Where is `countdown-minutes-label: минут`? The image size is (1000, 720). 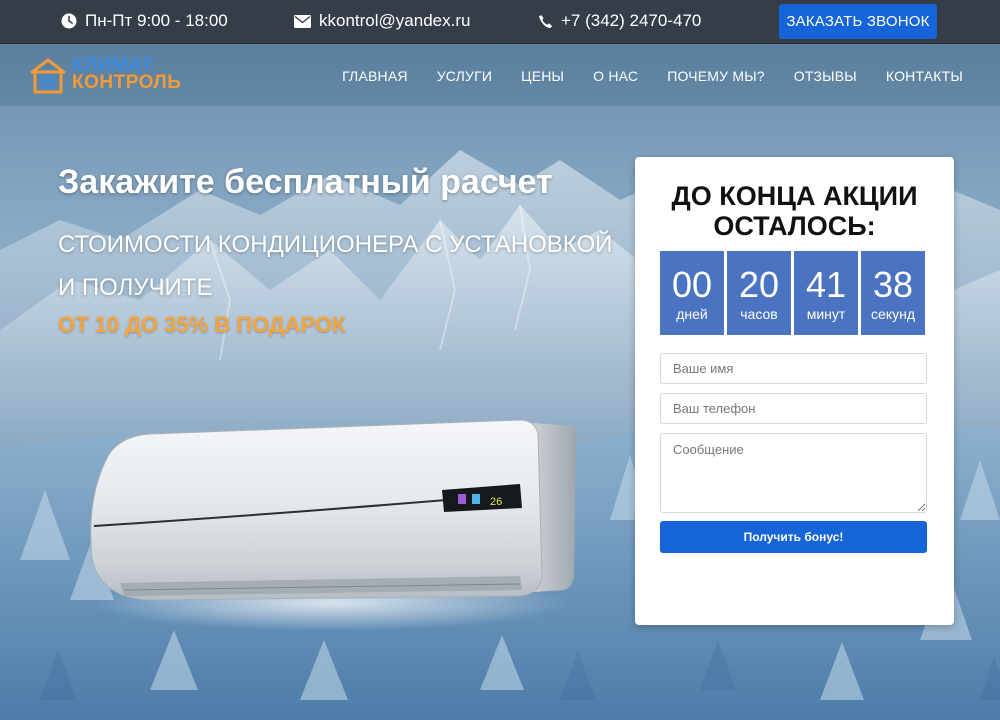
countdown-minutes-label: минут is located at coordinates (826, 314).